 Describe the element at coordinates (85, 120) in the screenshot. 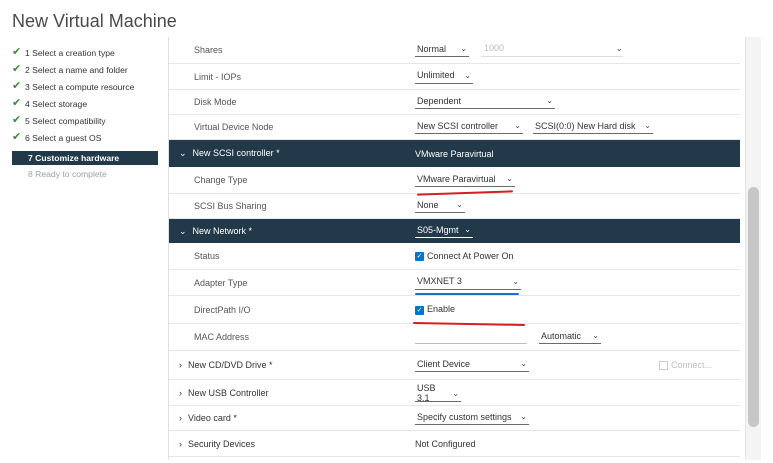

I see `step-5: ✔ 5 Select compatibility` at that location.